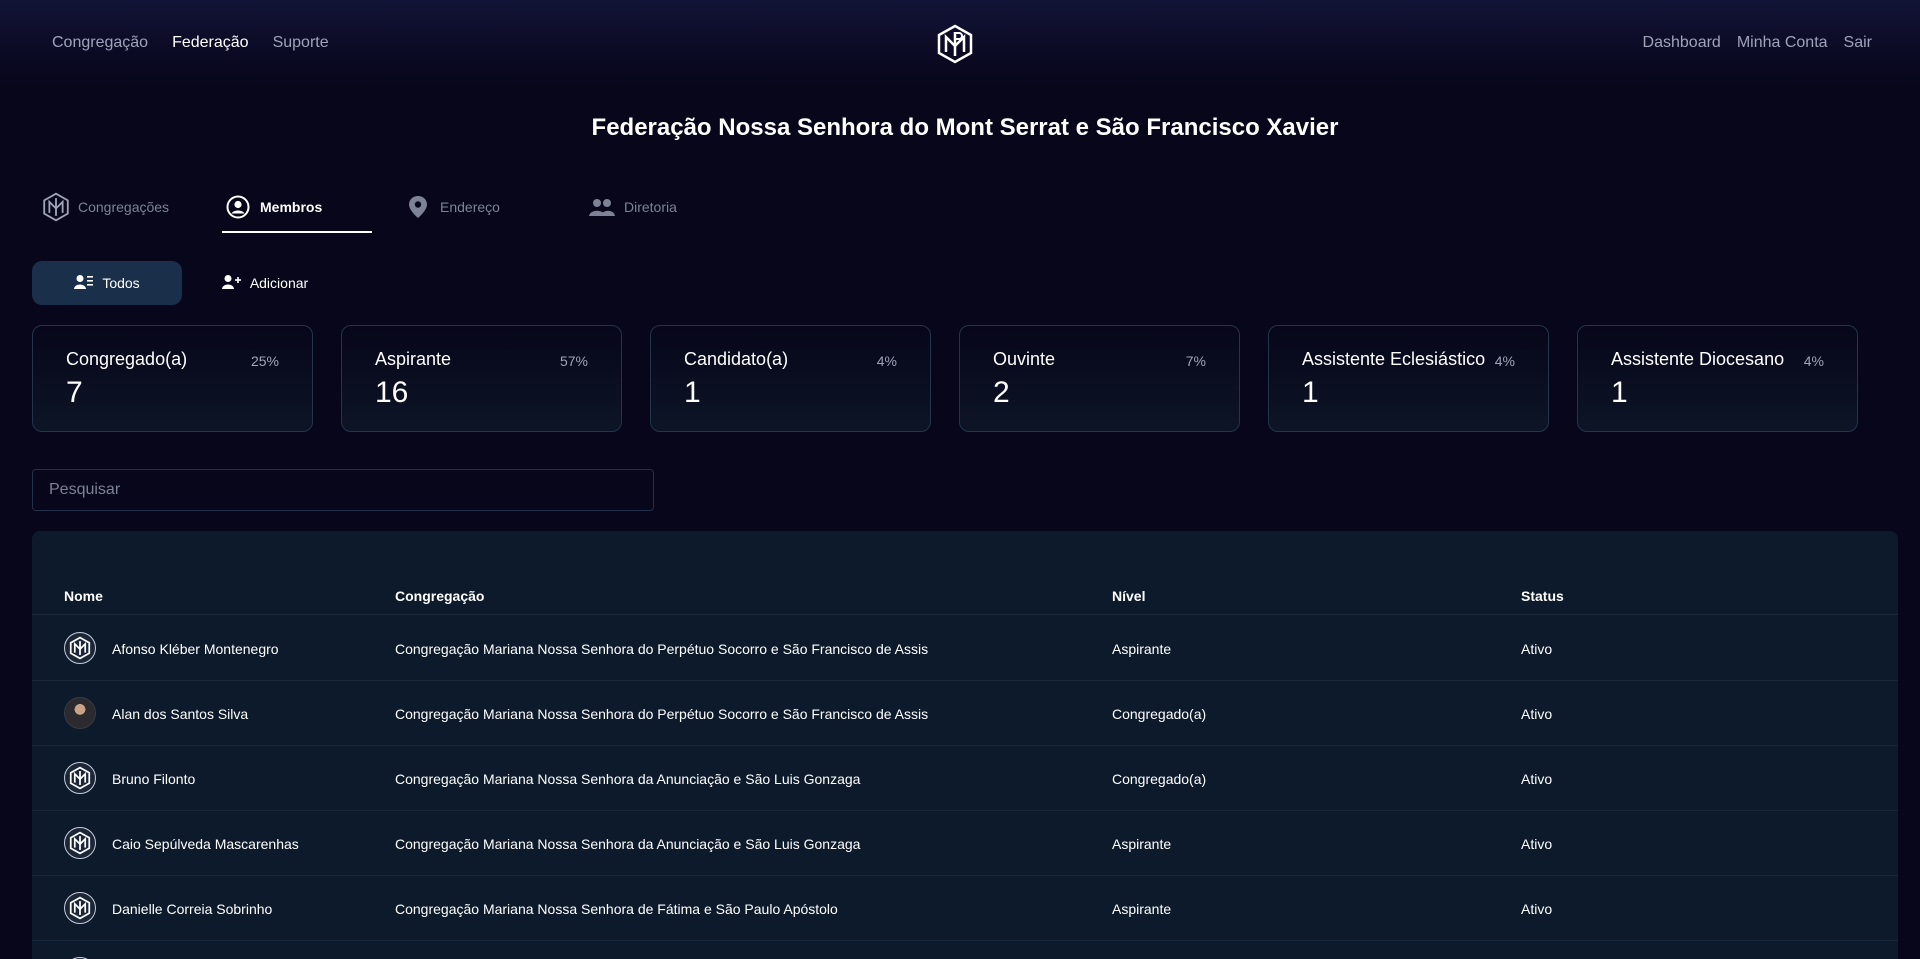 The height and width of the screenshot is (959, 1920). I want to click on tab-label: Diretoria, so click(650, 207).